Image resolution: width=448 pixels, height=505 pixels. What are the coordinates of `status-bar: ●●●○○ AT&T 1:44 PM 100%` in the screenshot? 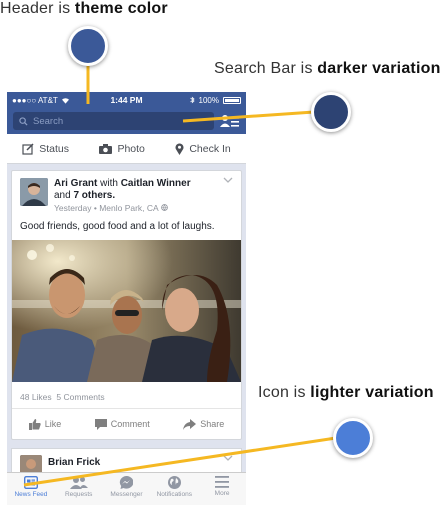 It's located at (126, 100).